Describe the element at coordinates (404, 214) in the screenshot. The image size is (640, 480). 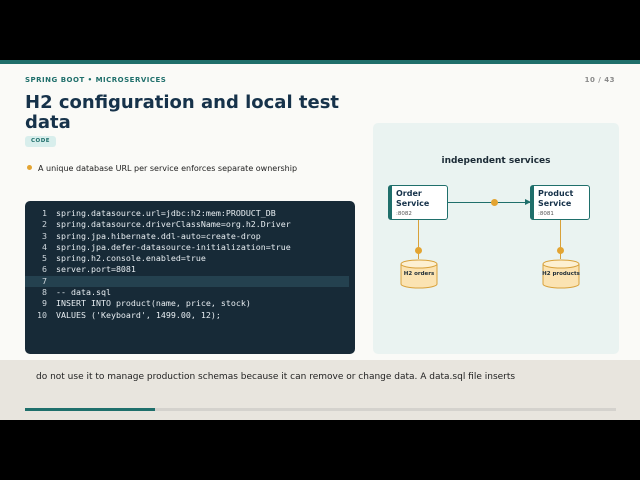
I see `order-service-port: :8082` at that location.